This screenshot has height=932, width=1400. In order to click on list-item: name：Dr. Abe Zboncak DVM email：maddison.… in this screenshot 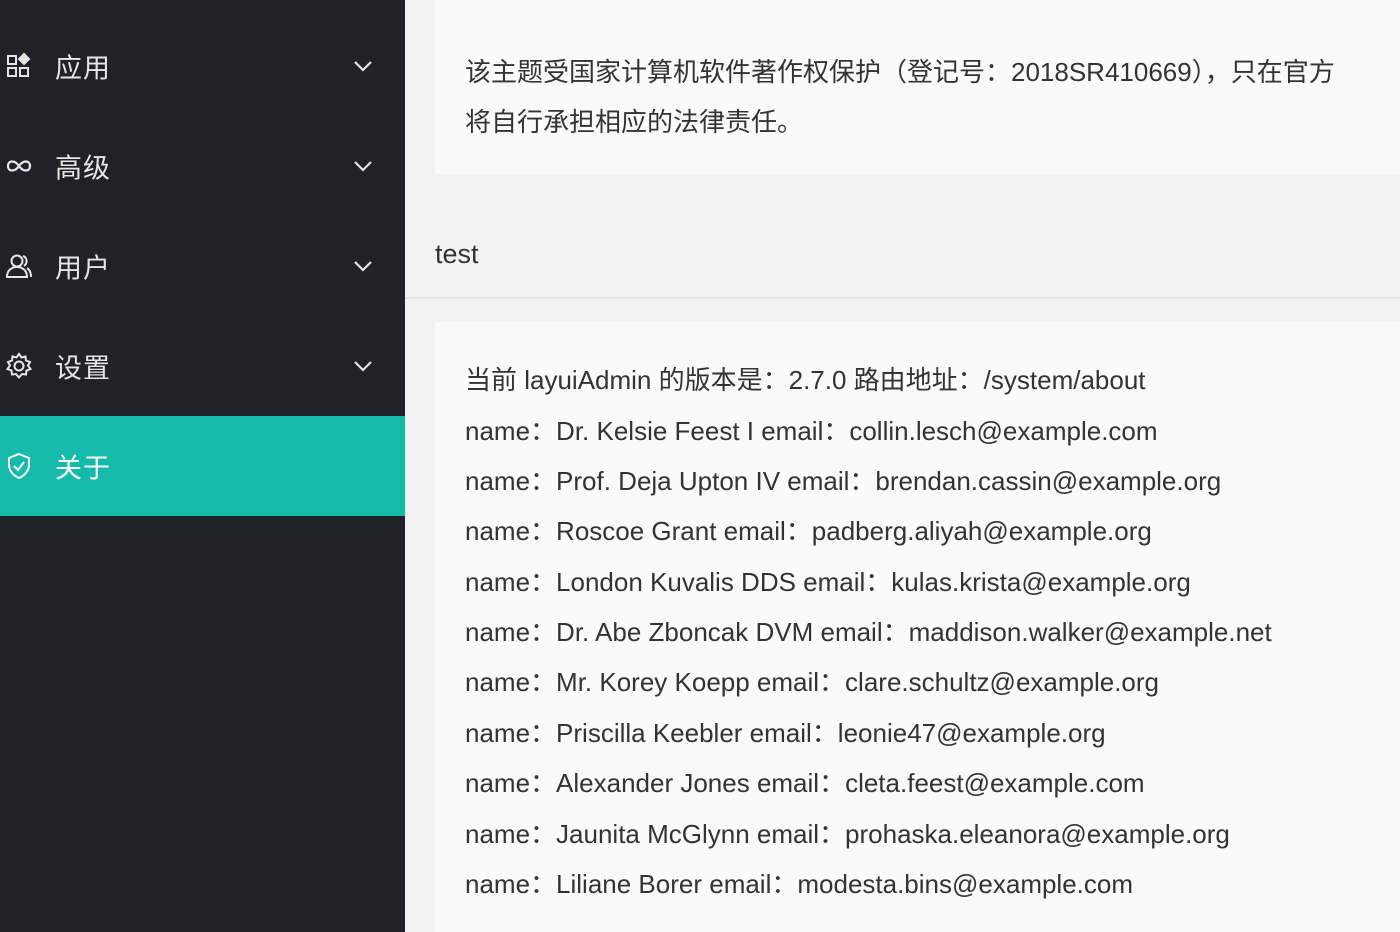, I will do `click(868, 632)`.